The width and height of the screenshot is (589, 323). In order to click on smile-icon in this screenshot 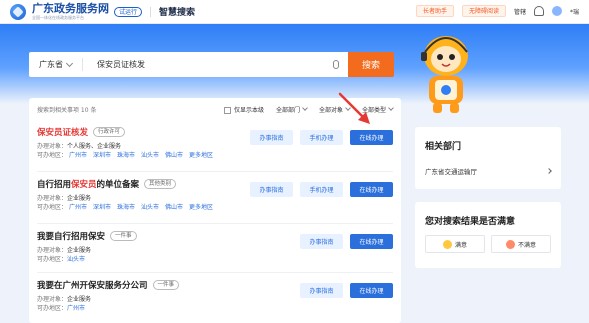, I will do `click(447, 244)`.